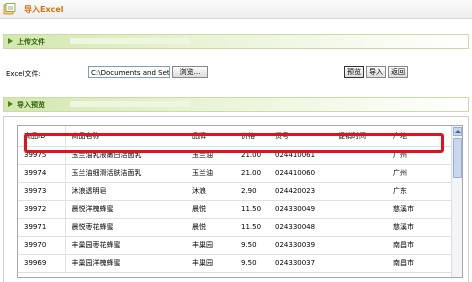 Image resolution: width=472 pixels, height=282 pixels. What do you see at coordinates (300, 227) in the screenshot?
I see `cell-code: 024330048` at bounding box center [300, 227].